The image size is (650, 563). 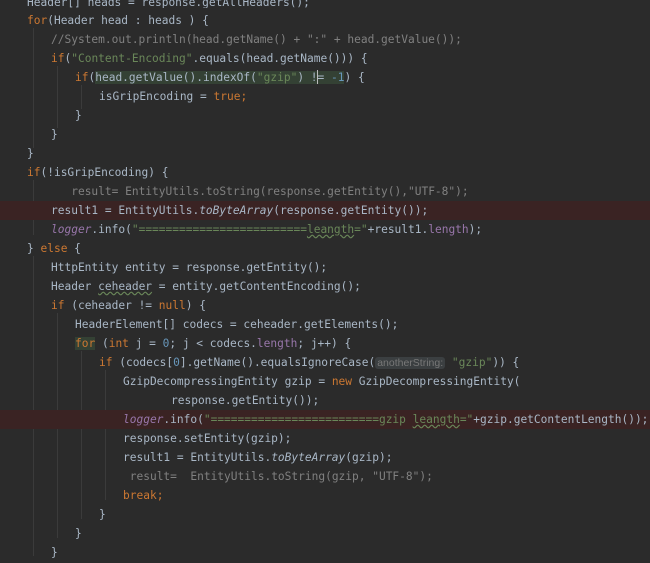 I want to click on code-token: +gzip.getContentLength());, so click(x=561, y=419).